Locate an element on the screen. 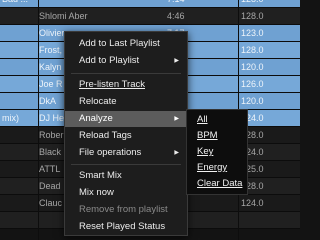  menu-analyze: Analyze ▶ is located at coordinates (126, 119).